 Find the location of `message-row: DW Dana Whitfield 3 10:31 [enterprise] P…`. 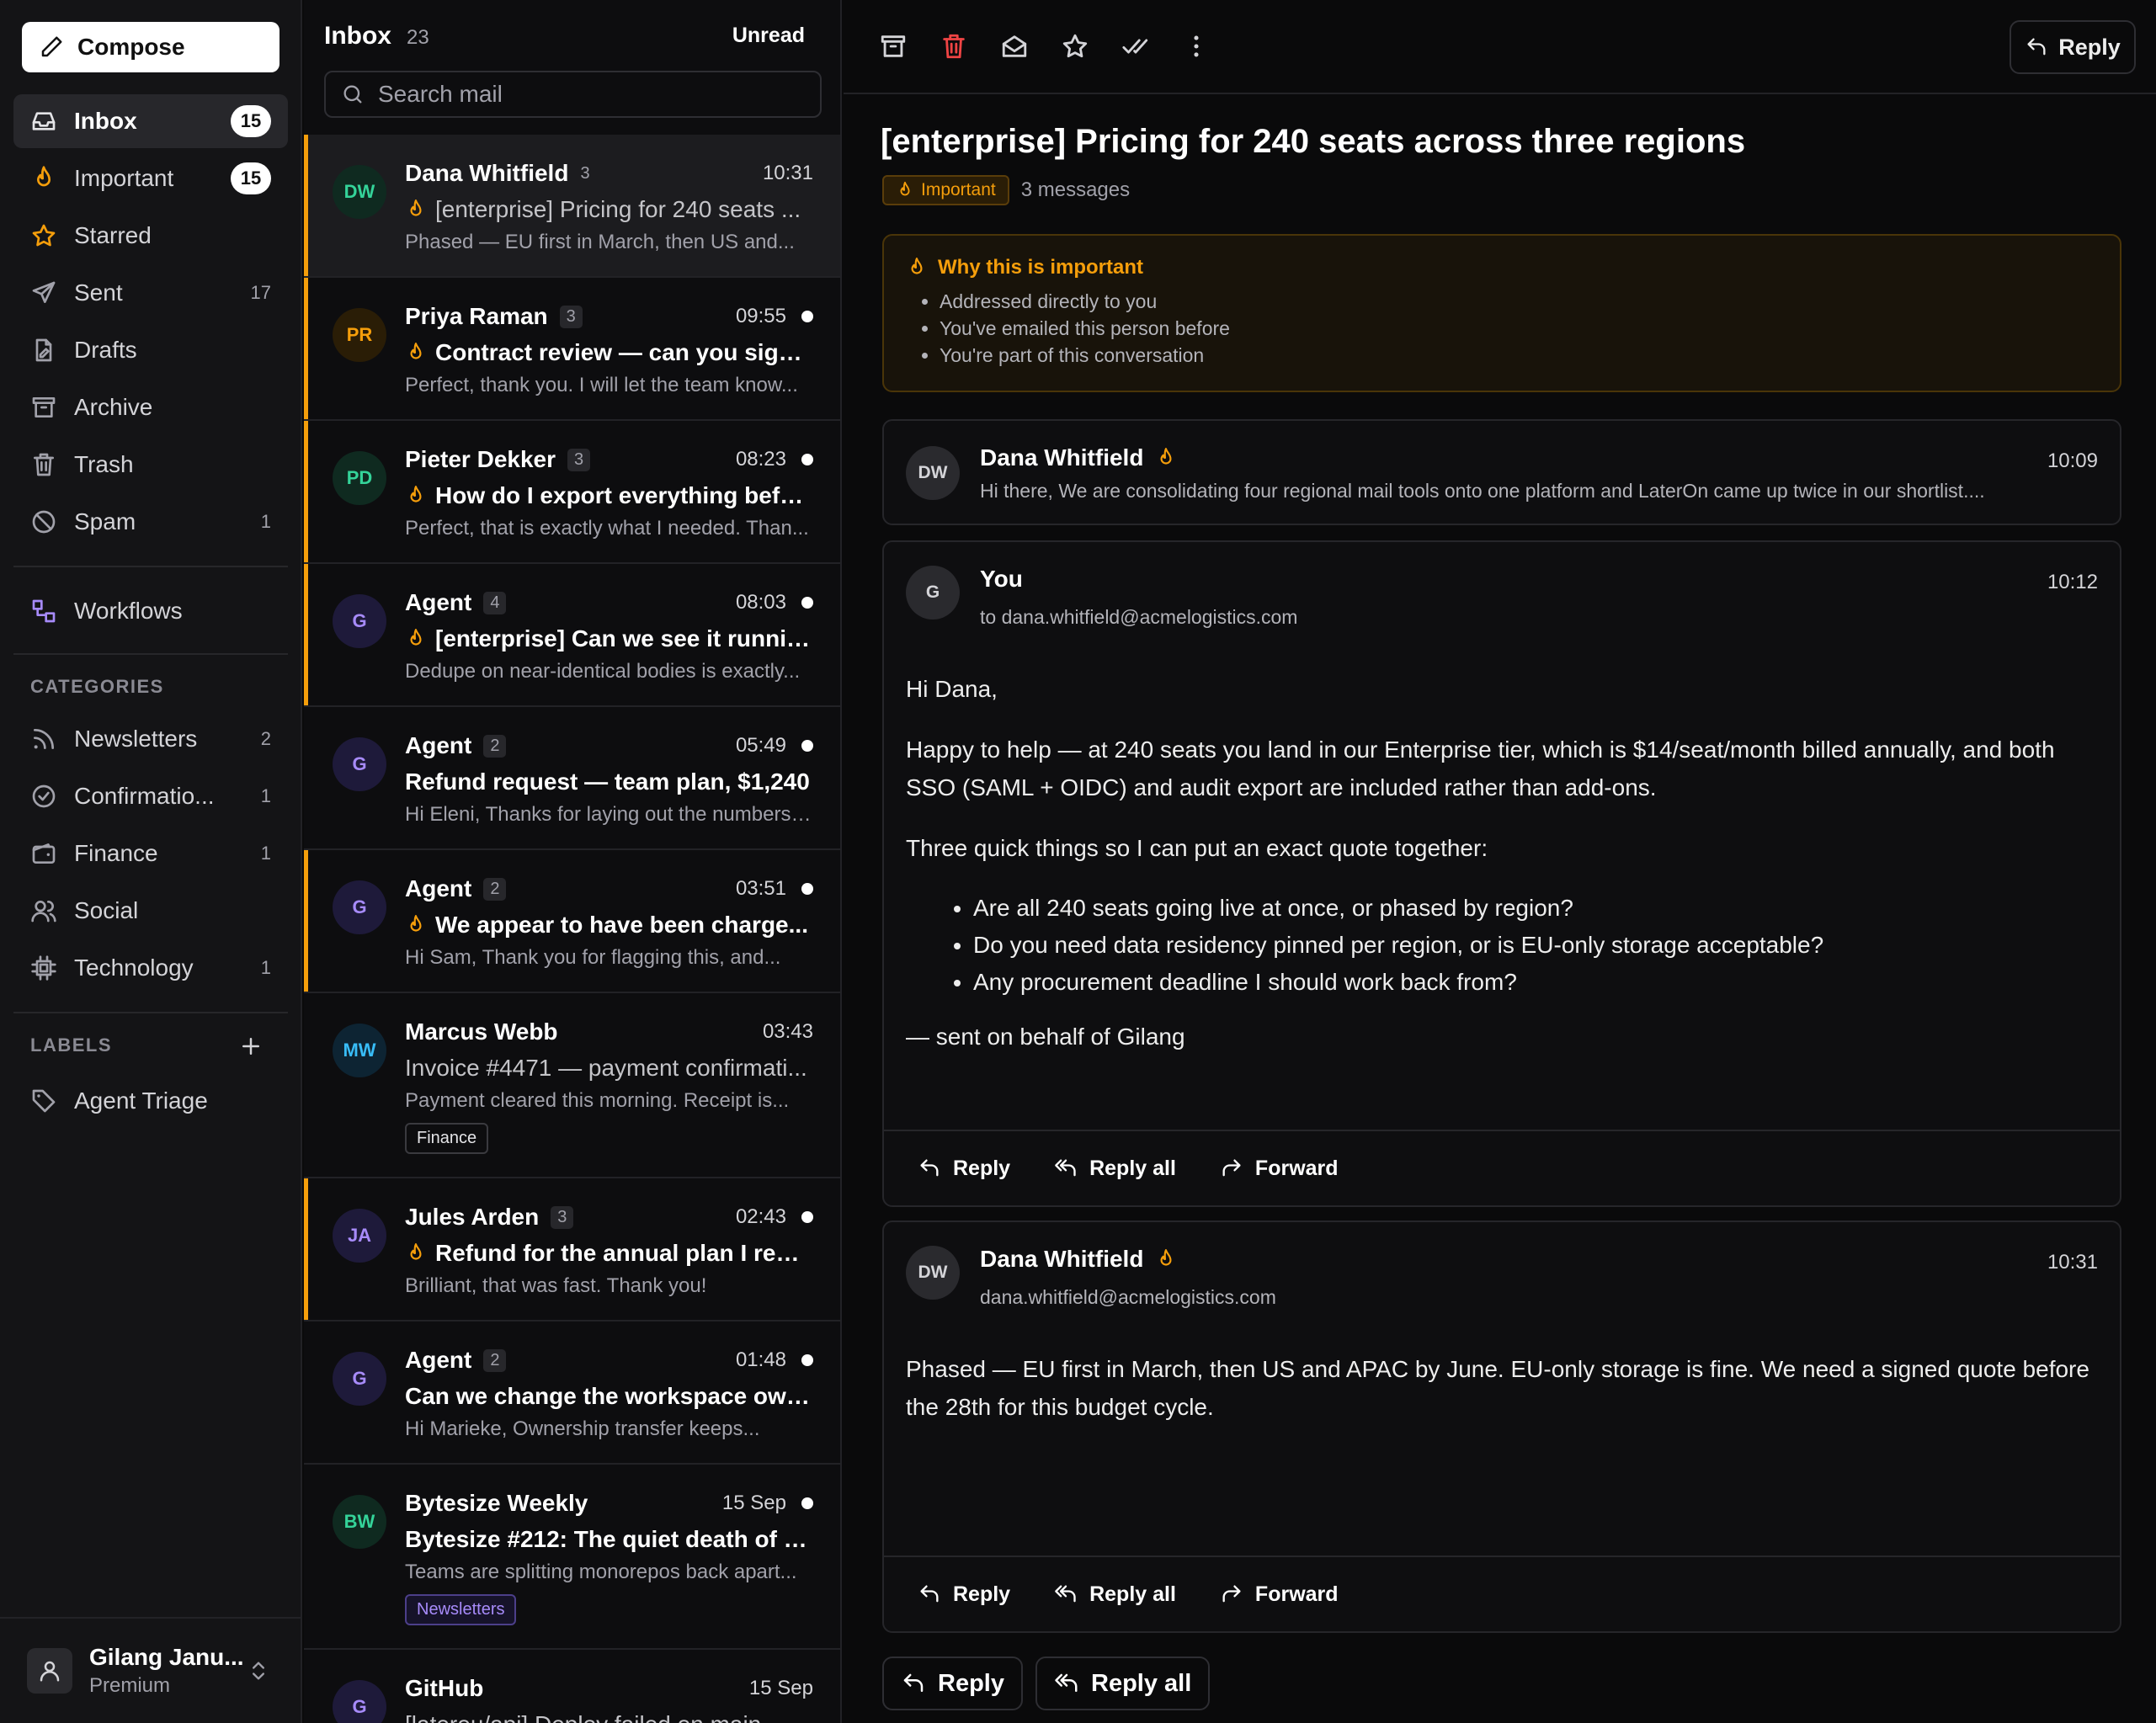

message-row: DW Dana Whitfield 3 10:31 [enterprise] P… is located at coordinates (572, 206).